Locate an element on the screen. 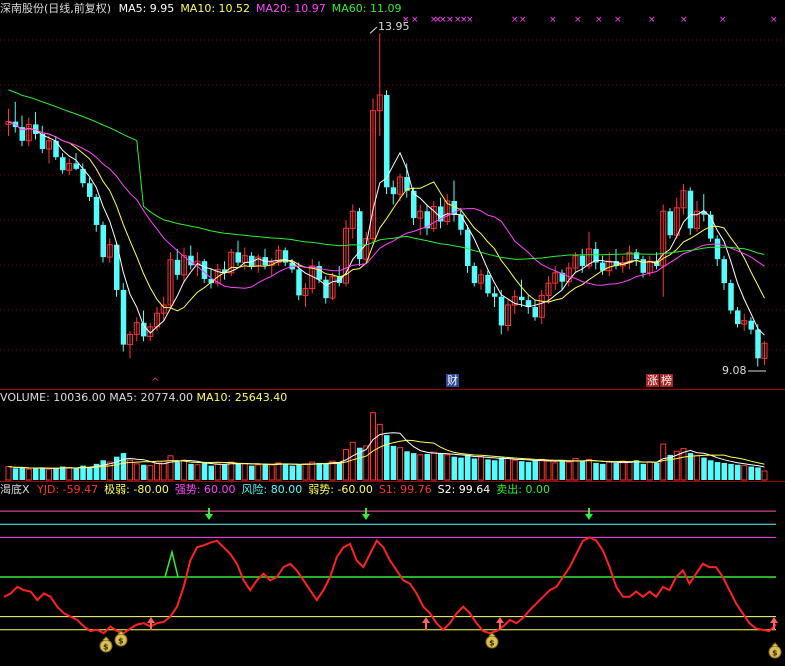 The image size is (785, 666). ma-legend-item: MA60: 11.09 is located at coordinates (366, 8).